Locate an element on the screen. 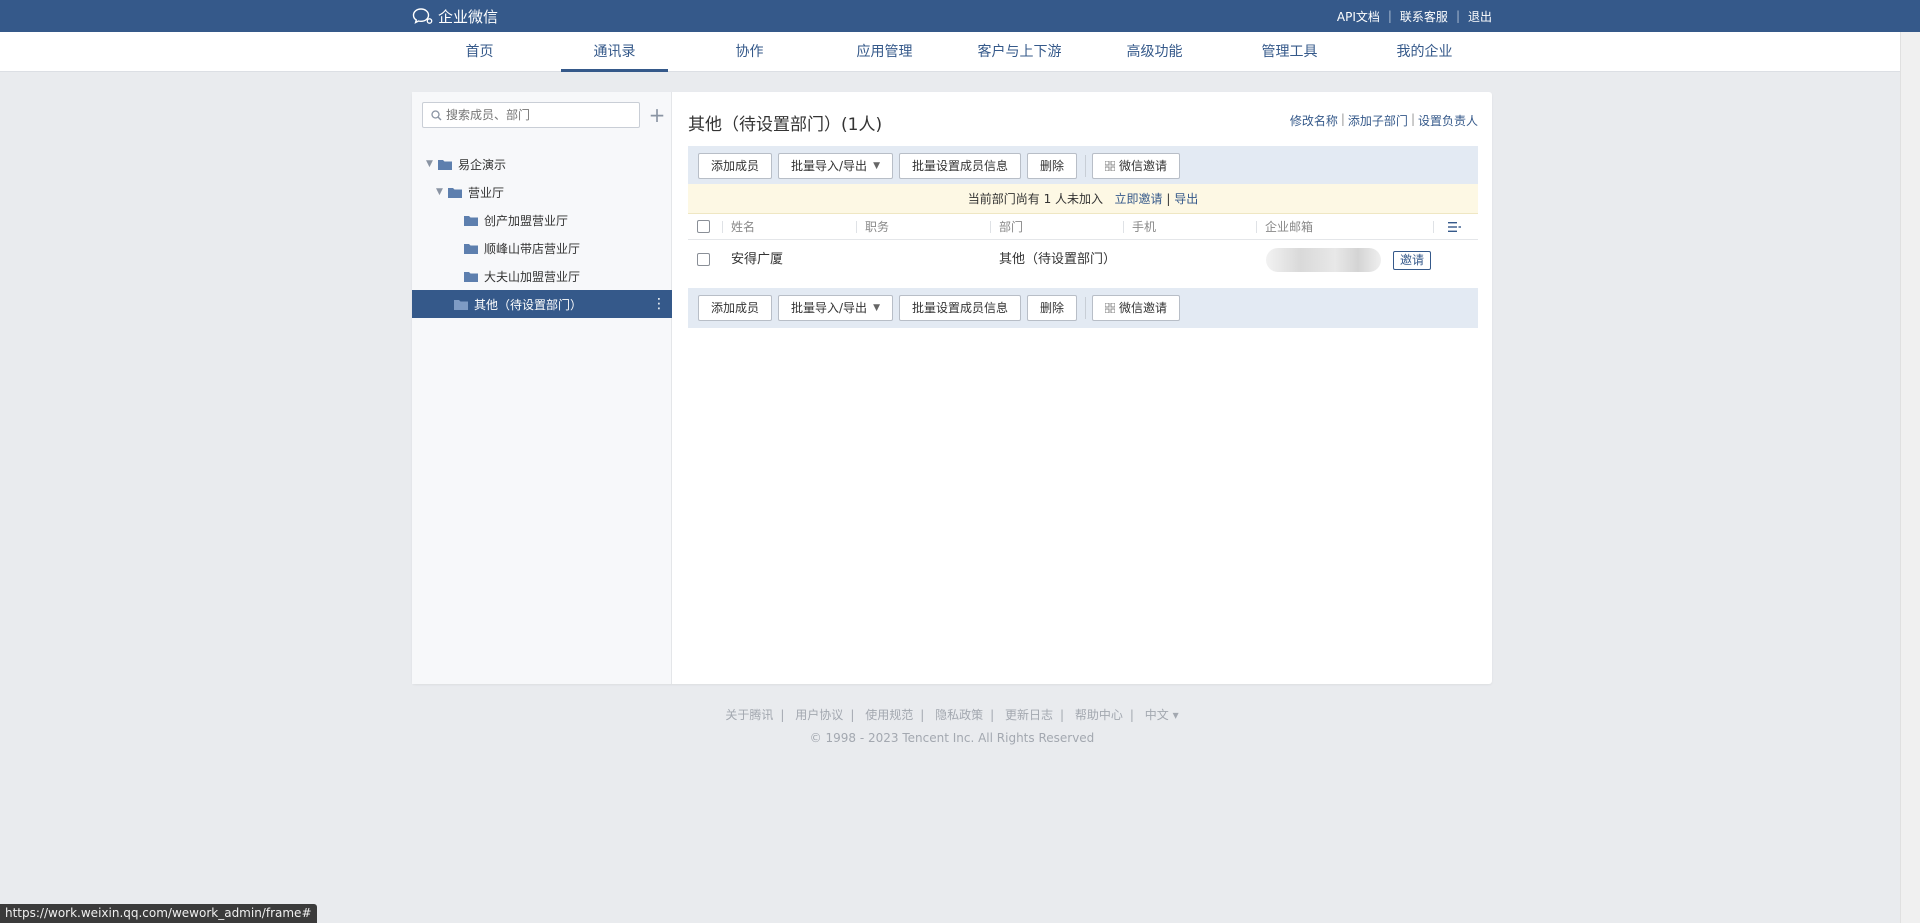  table-row: 安得广厦 其他（待设置部门） 邀请 is located at coordinates (1083, 260).